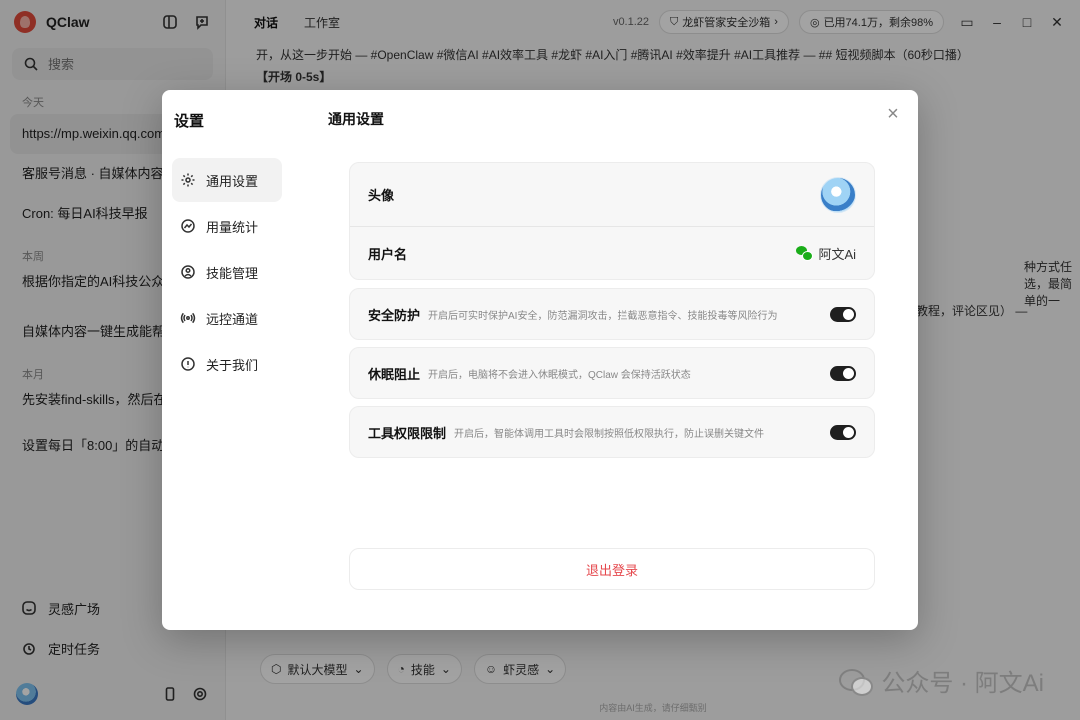 The height and width of the screenshot is (720, 1080). I want to click on skill-icon, so click(188, 272).